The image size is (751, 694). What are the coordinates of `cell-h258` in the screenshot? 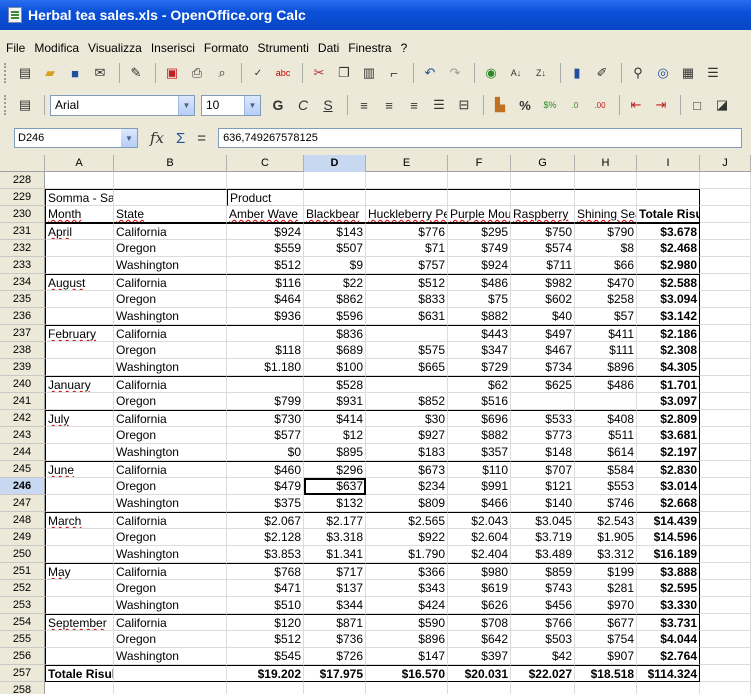 It's located at (606, 688).